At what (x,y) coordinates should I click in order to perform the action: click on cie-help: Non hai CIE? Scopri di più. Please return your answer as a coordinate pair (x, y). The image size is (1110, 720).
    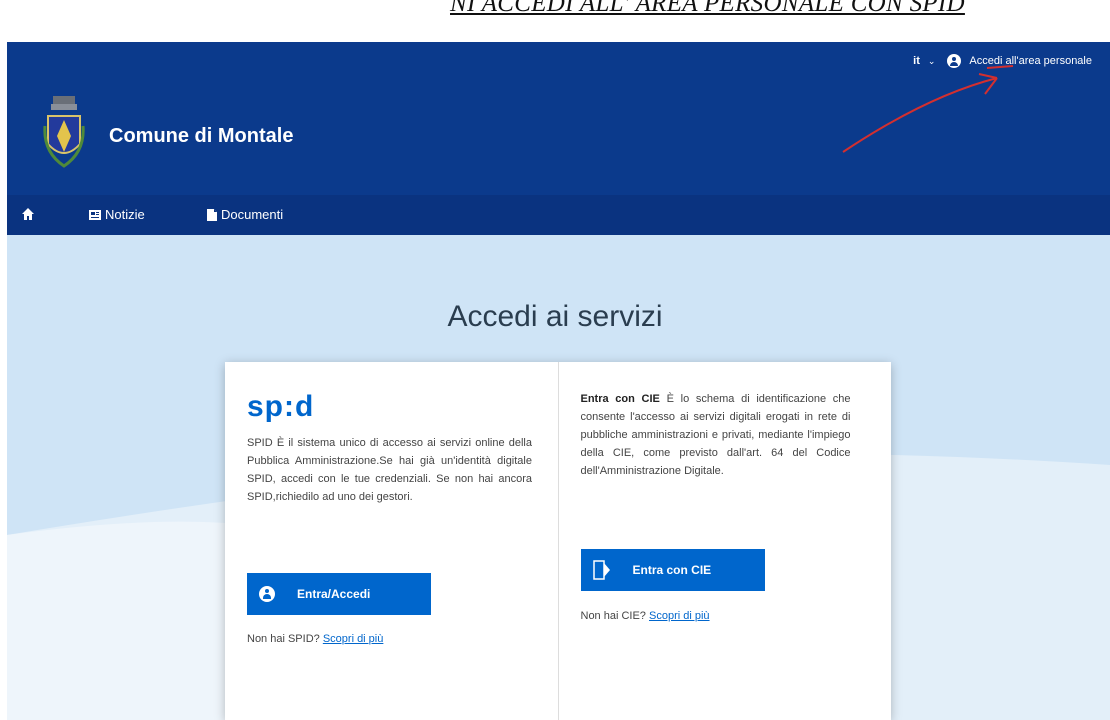
    Looking at the image, I should click on (645, 616).